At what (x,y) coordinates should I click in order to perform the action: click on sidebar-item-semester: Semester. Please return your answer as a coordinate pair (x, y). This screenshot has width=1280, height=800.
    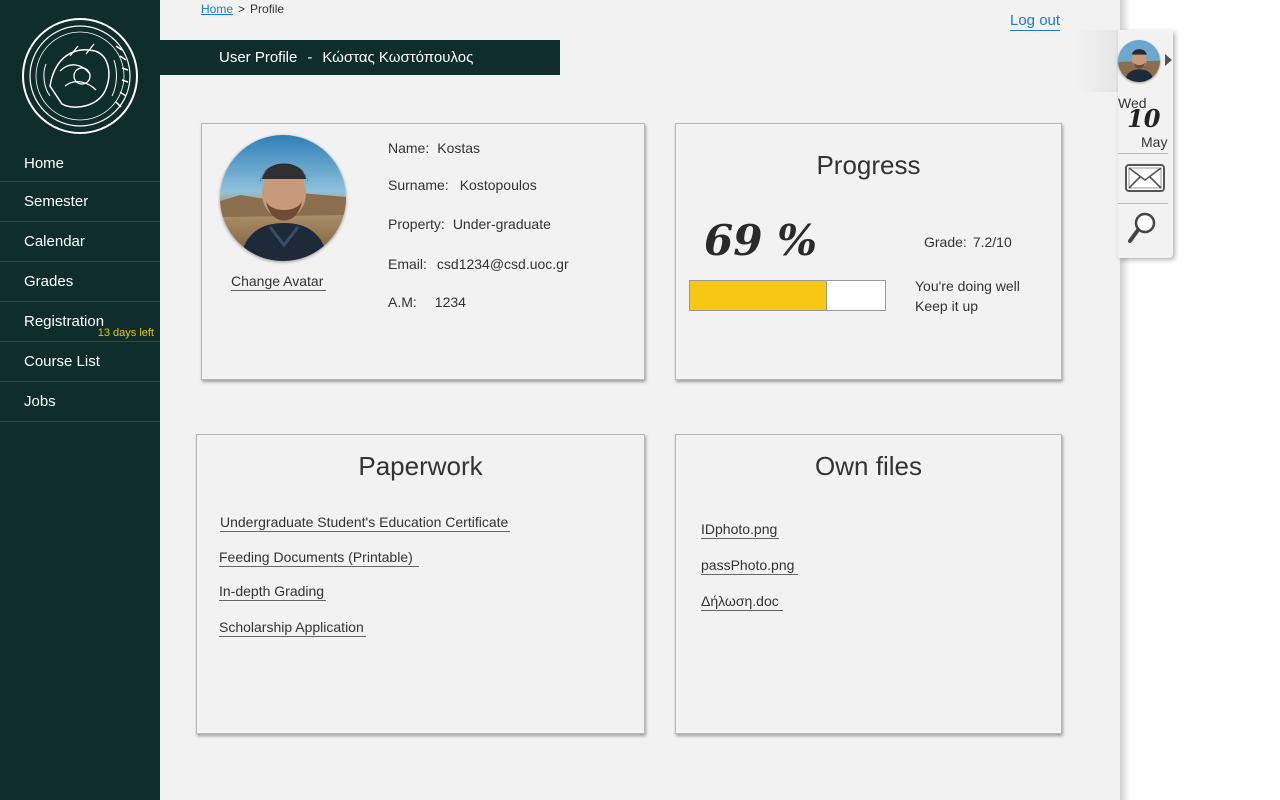
    Looking at the image, I should click on (80, 202).